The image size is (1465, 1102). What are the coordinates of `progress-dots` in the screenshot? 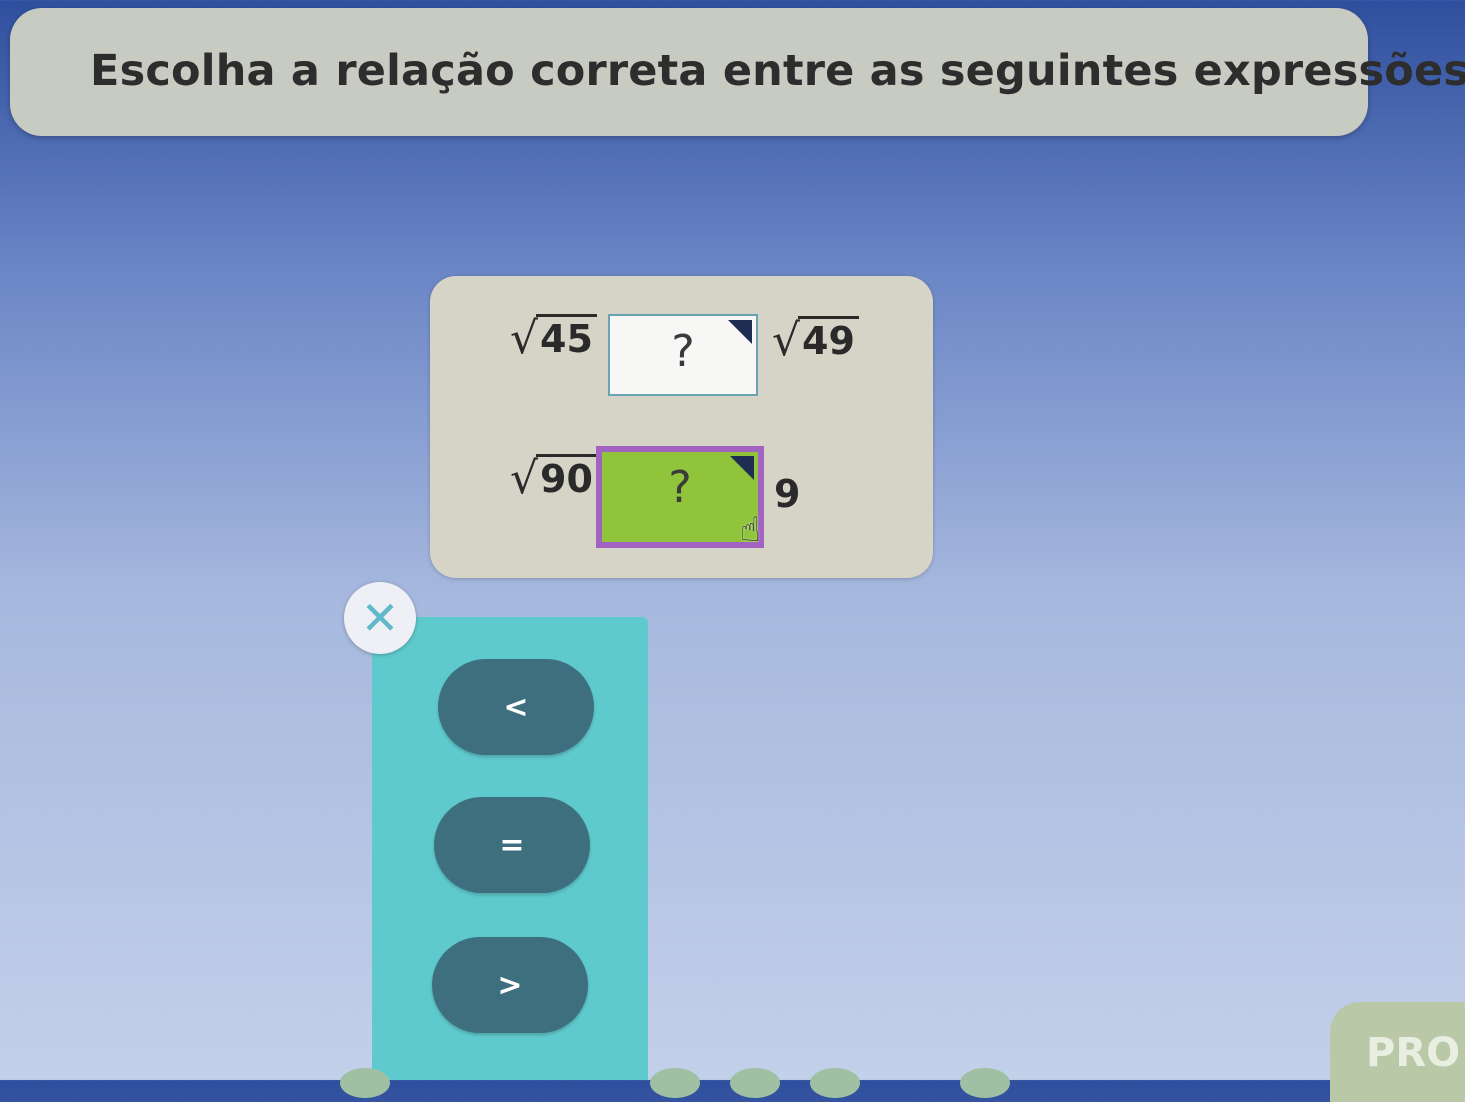 It's located at (700, 1083).